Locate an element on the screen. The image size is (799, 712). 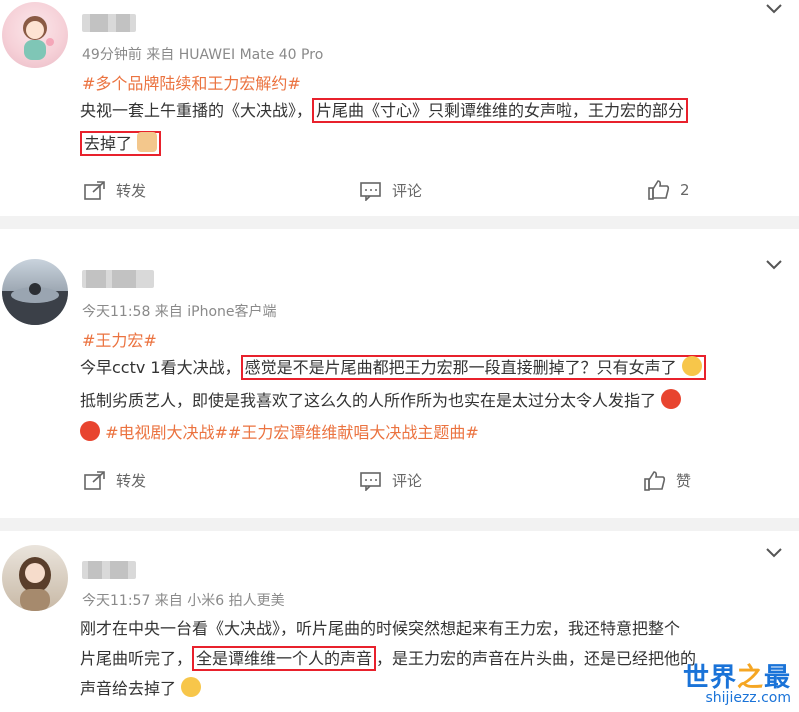
post-text-line: 去掉了 is located at coordinates (121, 143).